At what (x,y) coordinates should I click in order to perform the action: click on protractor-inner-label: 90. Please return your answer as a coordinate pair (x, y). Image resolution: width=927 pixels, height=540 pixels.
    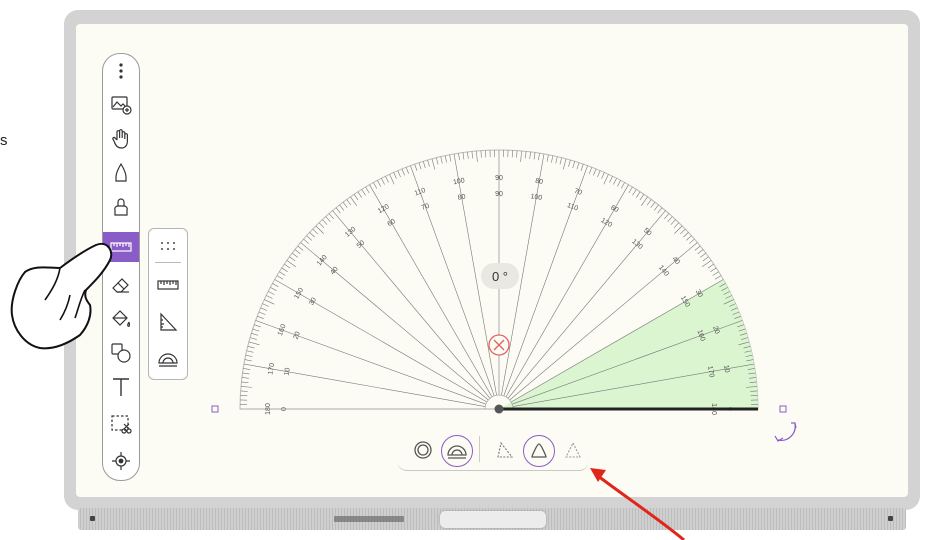
    Looking at the image, I should click on (499, 194).